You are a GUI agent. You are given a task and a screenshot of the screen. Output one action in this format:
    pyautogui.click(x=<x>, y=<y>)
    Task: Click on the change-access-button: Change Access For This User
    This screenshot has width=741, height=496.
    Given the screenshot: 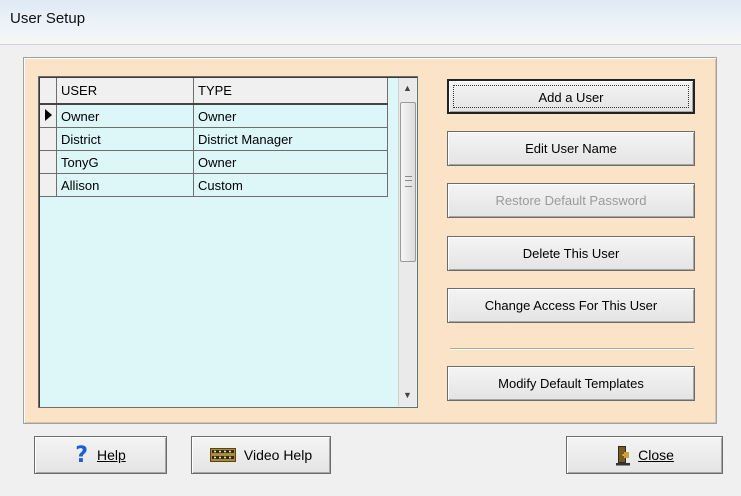 What is the action you would take?
    pyautogui.click(x=571, y=305)
    